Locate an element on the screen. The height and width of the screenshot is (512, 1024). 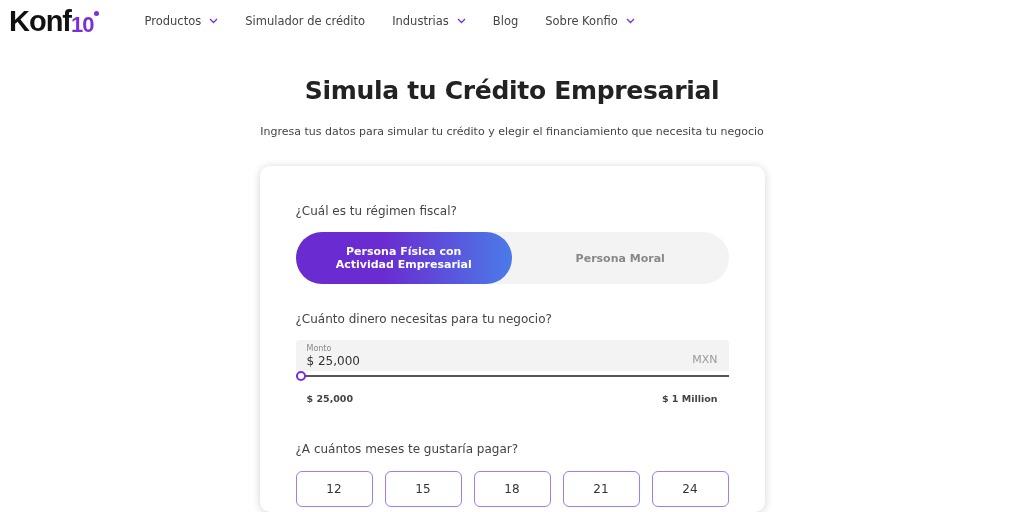
nav-link: Blog is located at coordinates (505, 21).